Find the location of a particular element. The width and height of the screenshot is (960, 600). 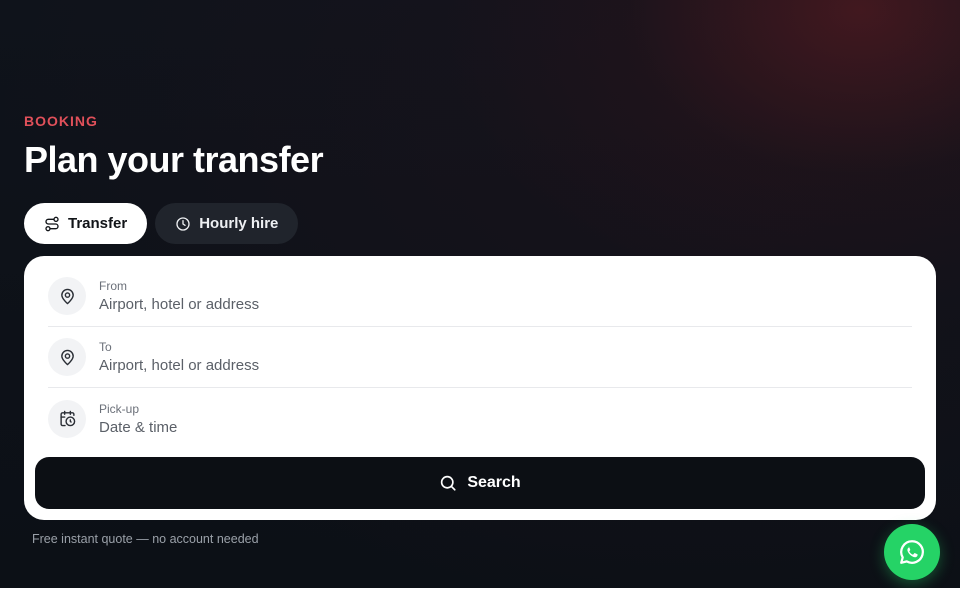

from-field: From is located at coordinates (480, 296).